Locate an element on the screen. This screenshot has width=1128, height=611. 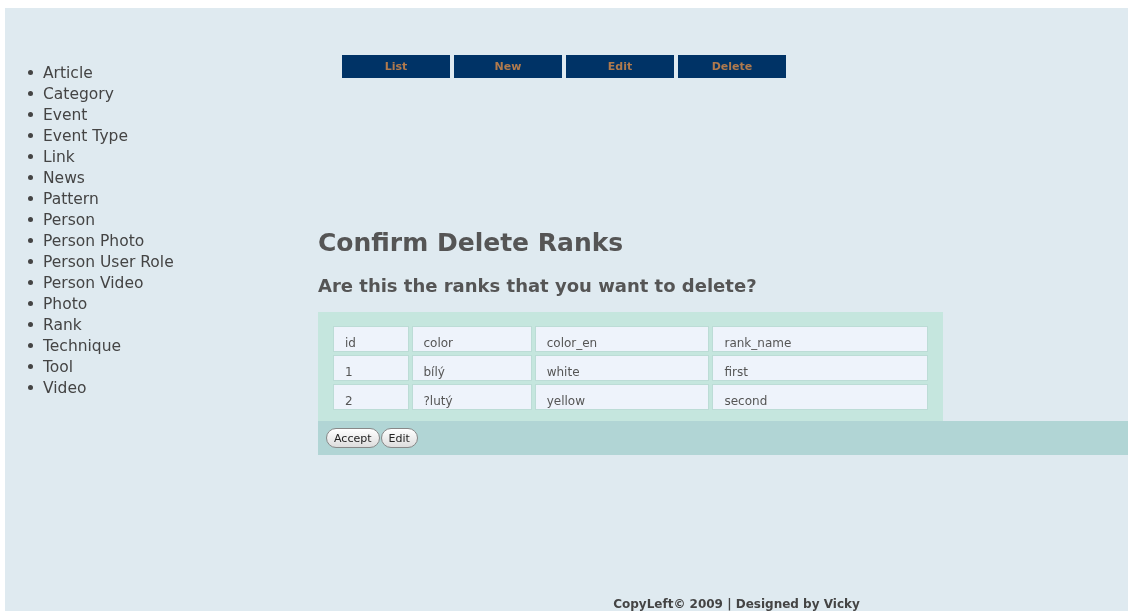
sidebar-link: Person User Role is located at coordinates (108, 261).